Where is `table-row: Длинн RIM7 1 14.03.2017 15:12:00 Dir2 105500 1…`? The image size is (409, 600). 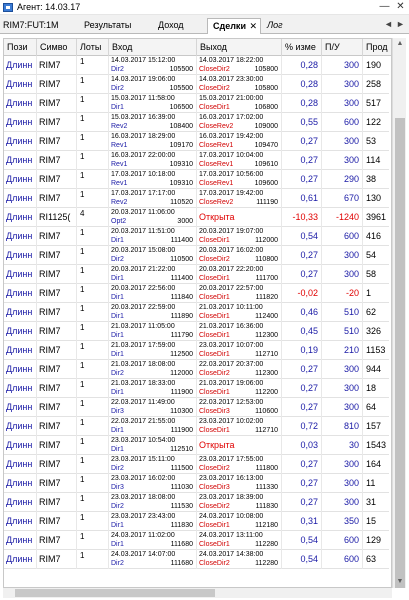 table-row: Длинн RIM7 1 14.03.2017 15:12:00 Dir2 105500 1… is located at coordinates (196, 65).